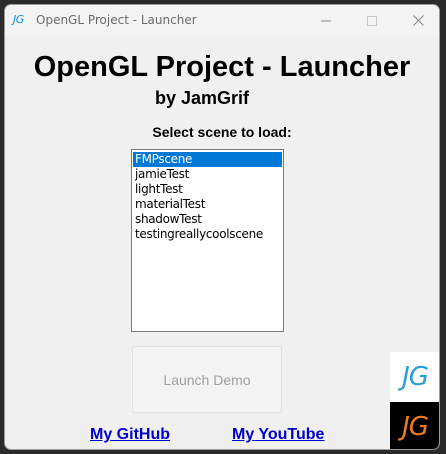 This screenshot has height=454, width=446. I want to click on scene-item-shadowtest: shadowTest, so click(207, 219).